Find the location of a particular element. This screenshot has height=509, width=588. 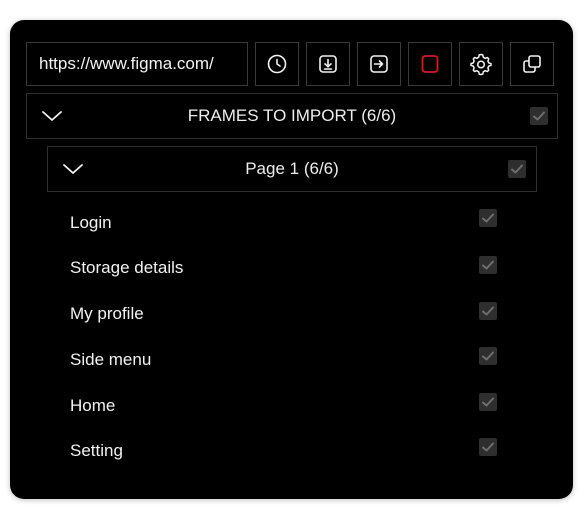

clock-icon is located at coordinates (277, 64).